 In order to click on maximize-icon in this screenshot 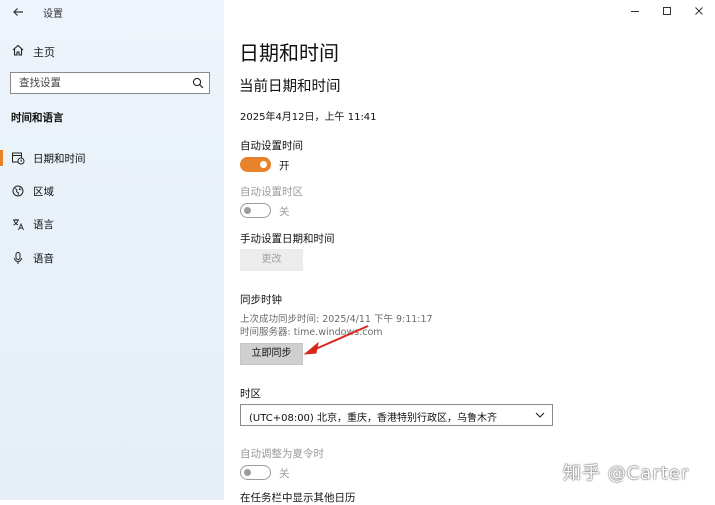, I will do `click(667, 11)`.